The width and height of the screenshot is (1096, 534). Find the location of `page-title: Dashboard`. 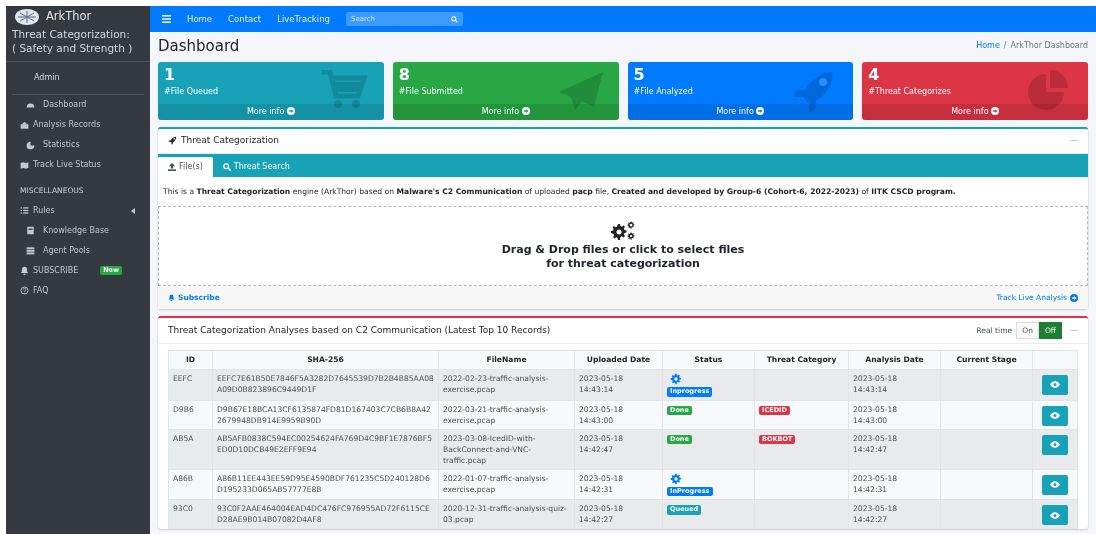

page-title: Dashboard is located at coordinates (199, 46).